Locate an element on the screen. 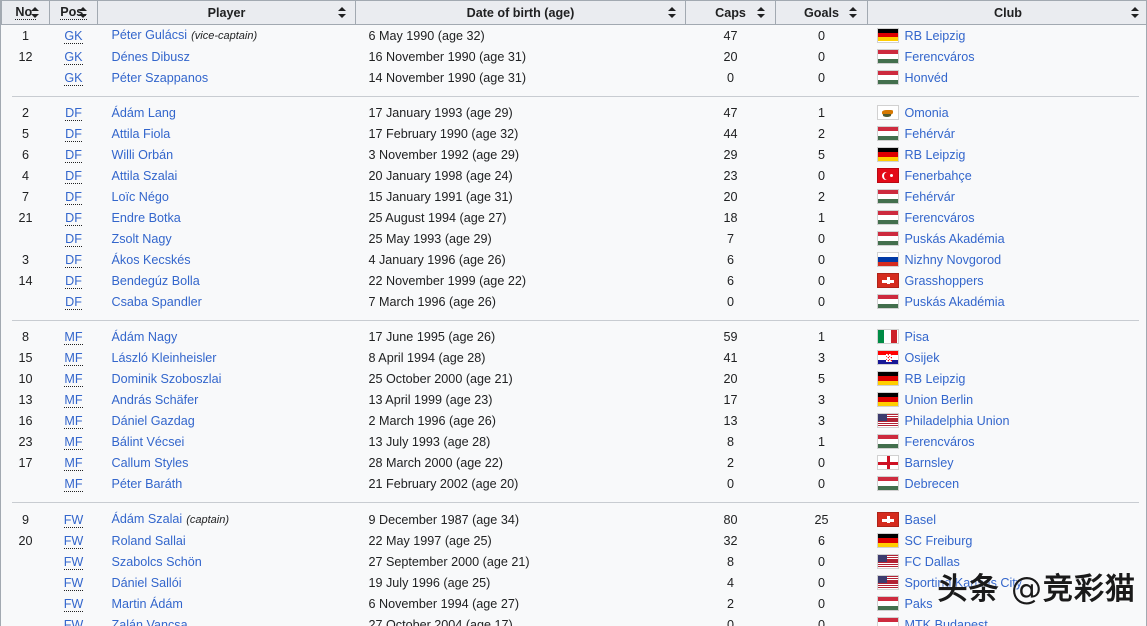  sort-icon-caps is located at coordinates (761, 12).